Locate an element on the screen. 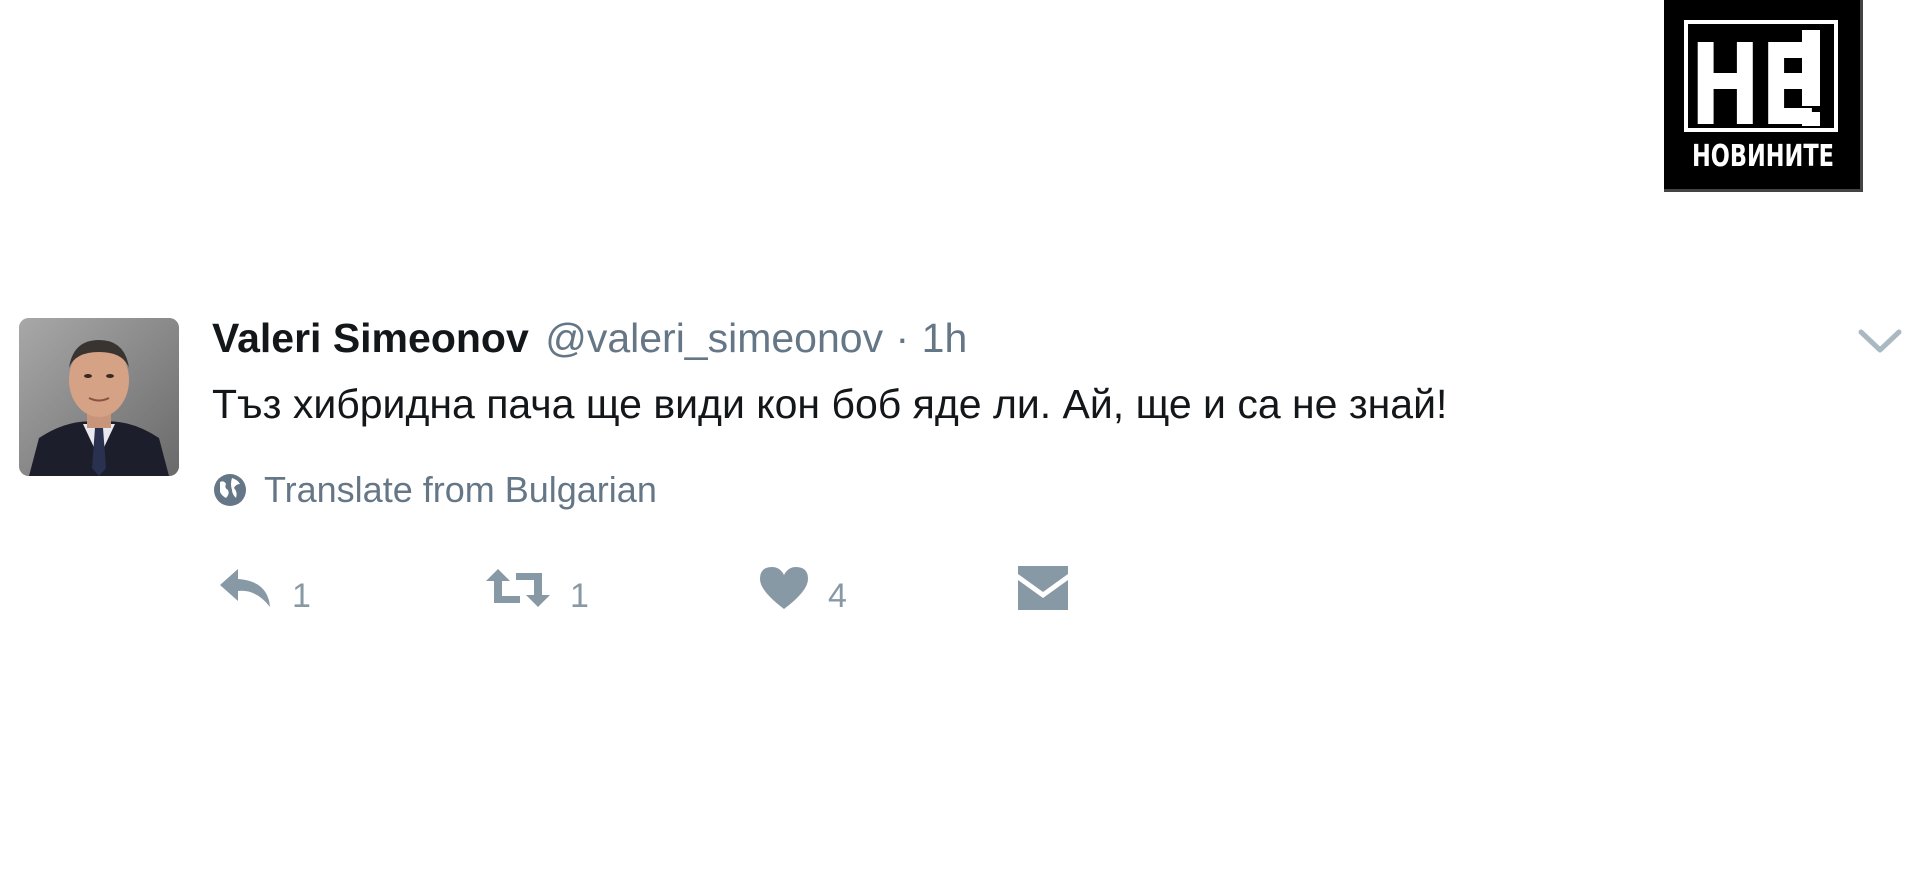  tweet-header: Valeri Simeonov @valeri_simeonov · 1h is located at coordinates (589, 338).